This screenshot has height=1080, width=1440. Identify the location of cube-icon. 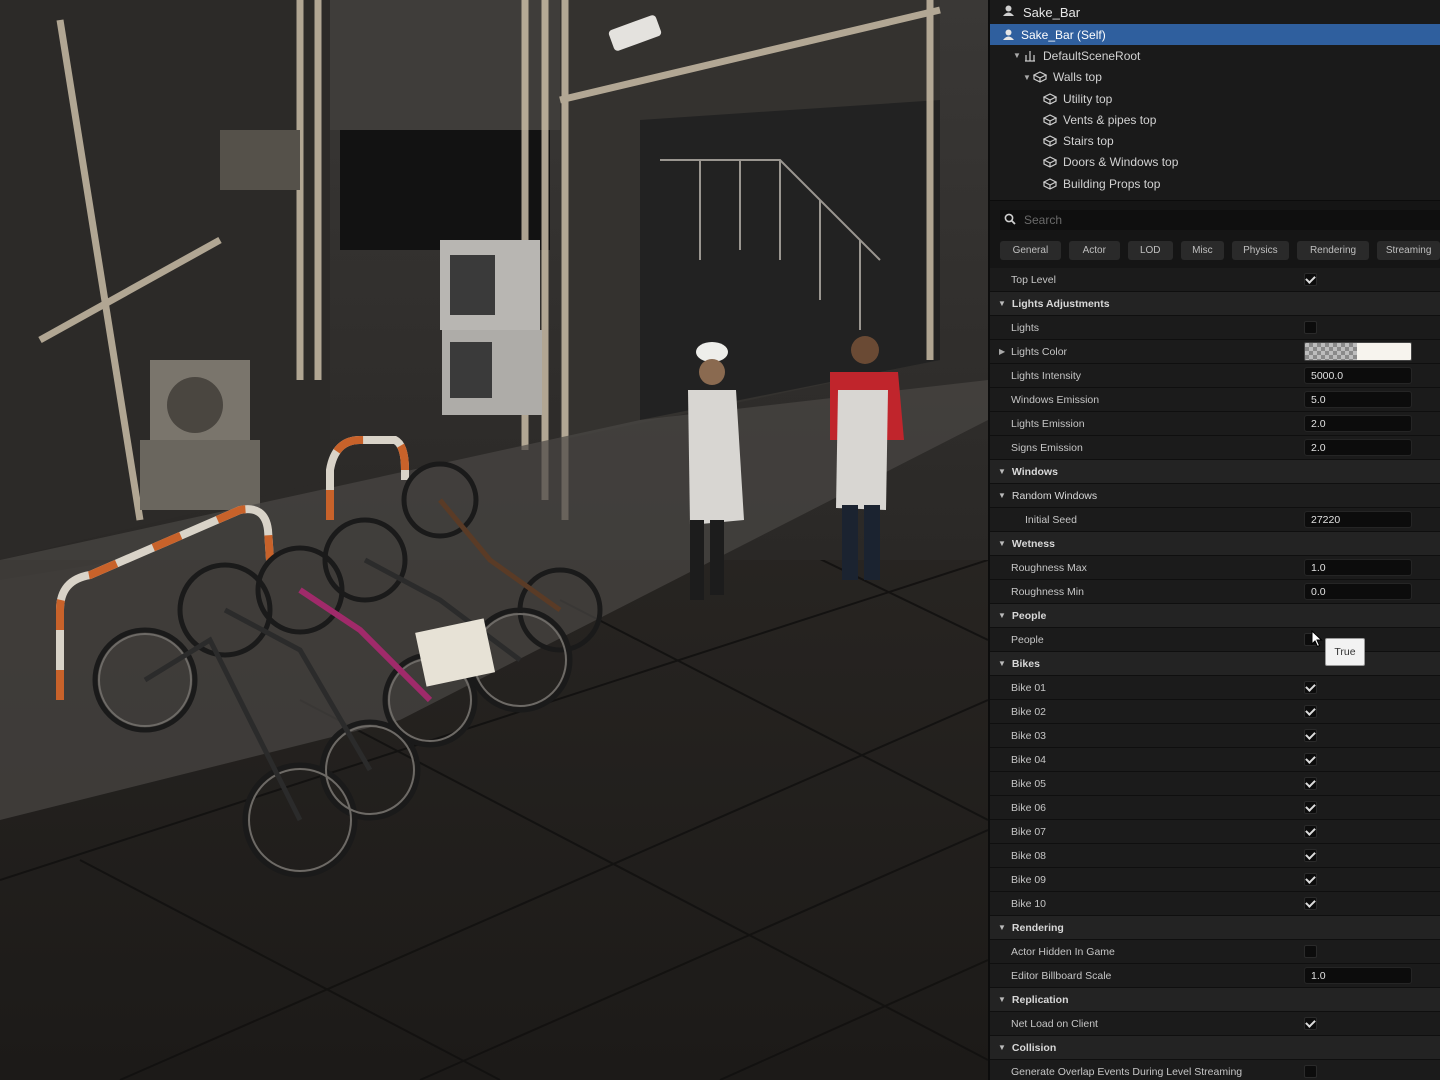
(1050, 120).